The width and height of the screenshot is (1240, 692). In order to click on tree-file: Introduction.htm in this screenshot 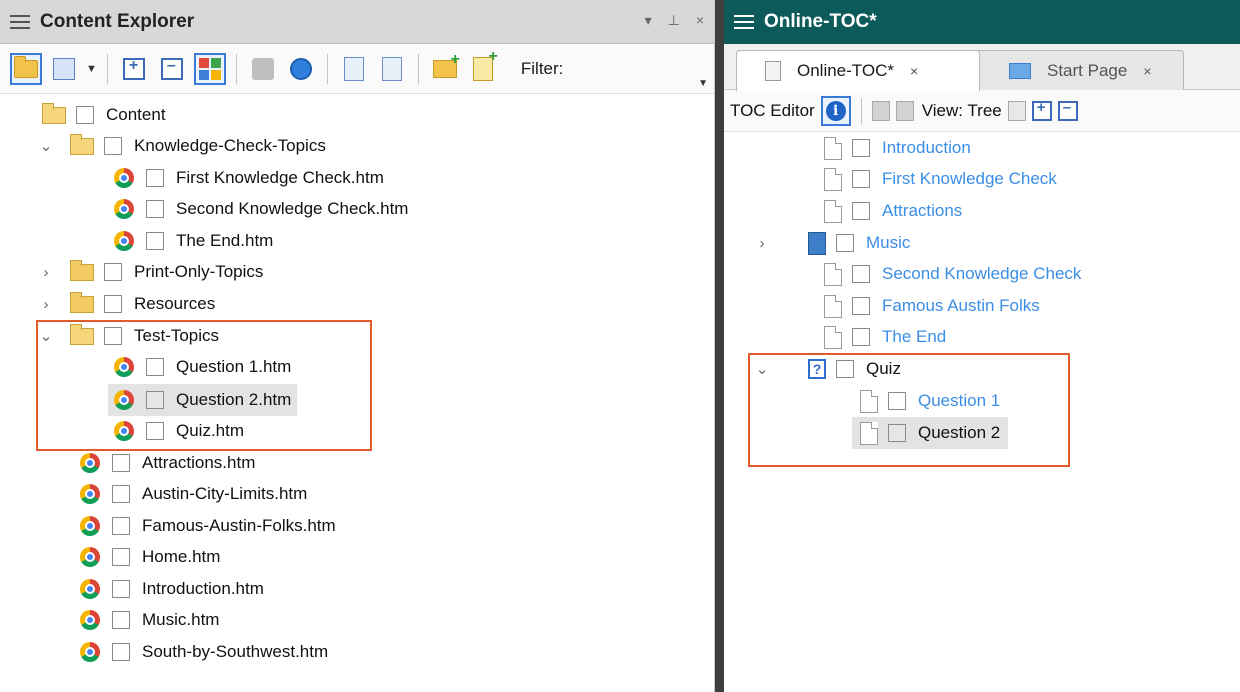, I will do `click(172, 589)`.